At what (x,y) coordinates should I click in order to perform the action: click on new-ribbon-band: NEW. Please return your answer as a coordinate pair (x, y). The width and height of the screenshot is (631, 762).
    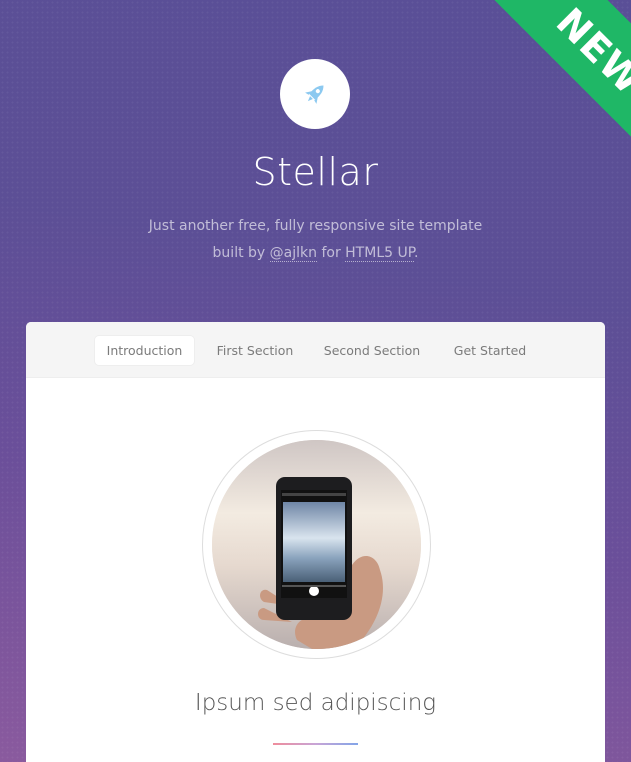
    Looking at the image, I should click on (555, 70).